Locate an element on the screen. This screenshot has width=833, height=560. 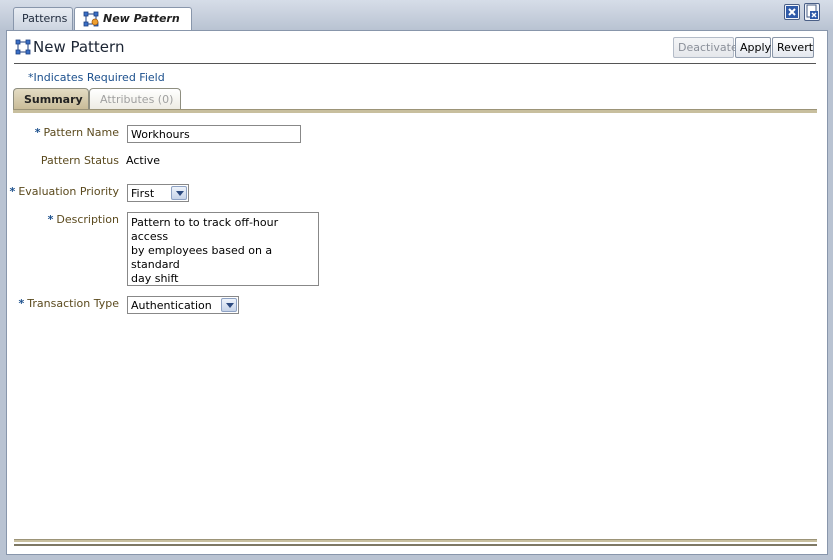
tab-label: Attributes (0) is located at coordinates (137, 99).